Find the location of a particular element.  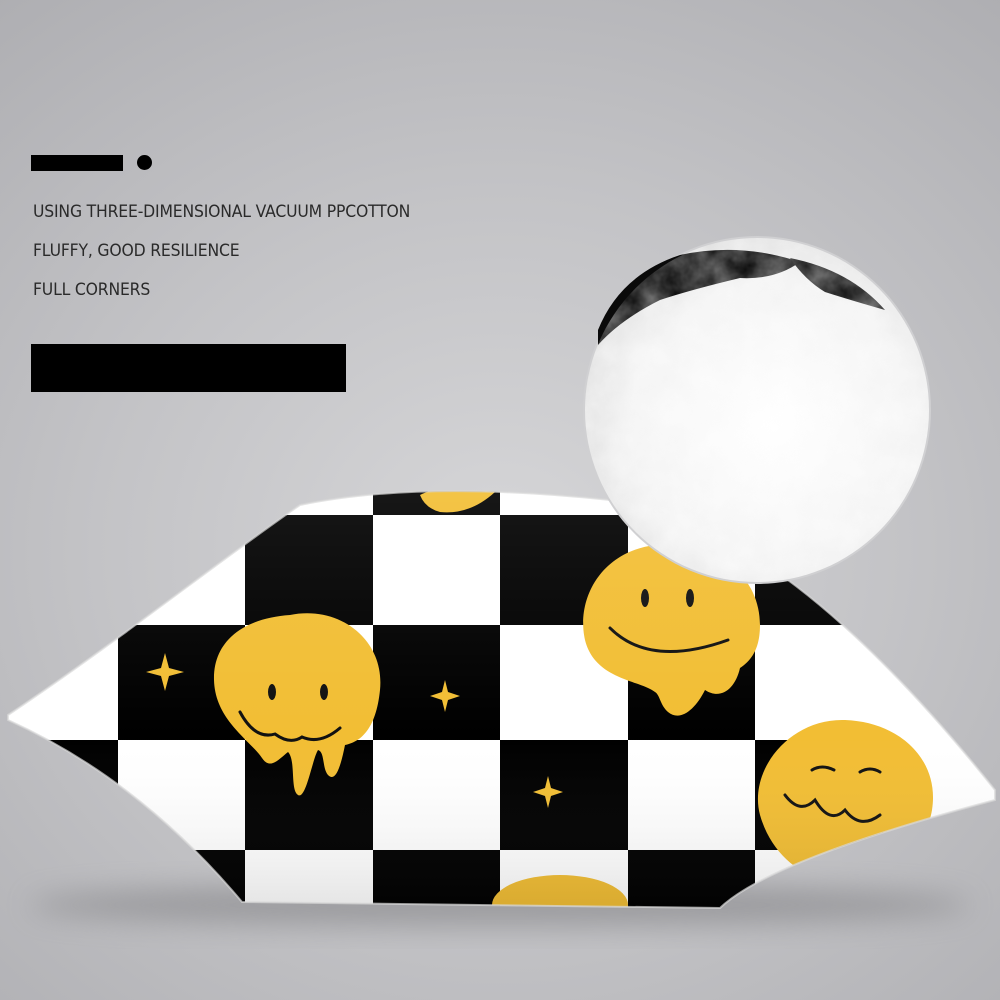

cotton-closeup is located at coordinates (757, 410).